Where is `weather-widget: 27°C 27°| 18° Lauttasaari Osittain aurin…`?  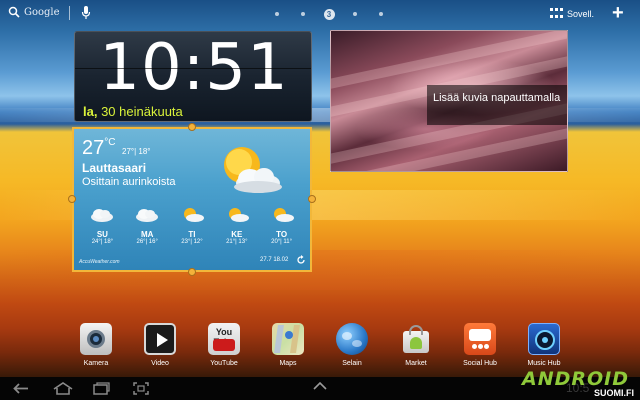
weather-widget: 27°C 27°| 18° Lauttasaari Osittain aurin… is located at coordinates (192, 199).